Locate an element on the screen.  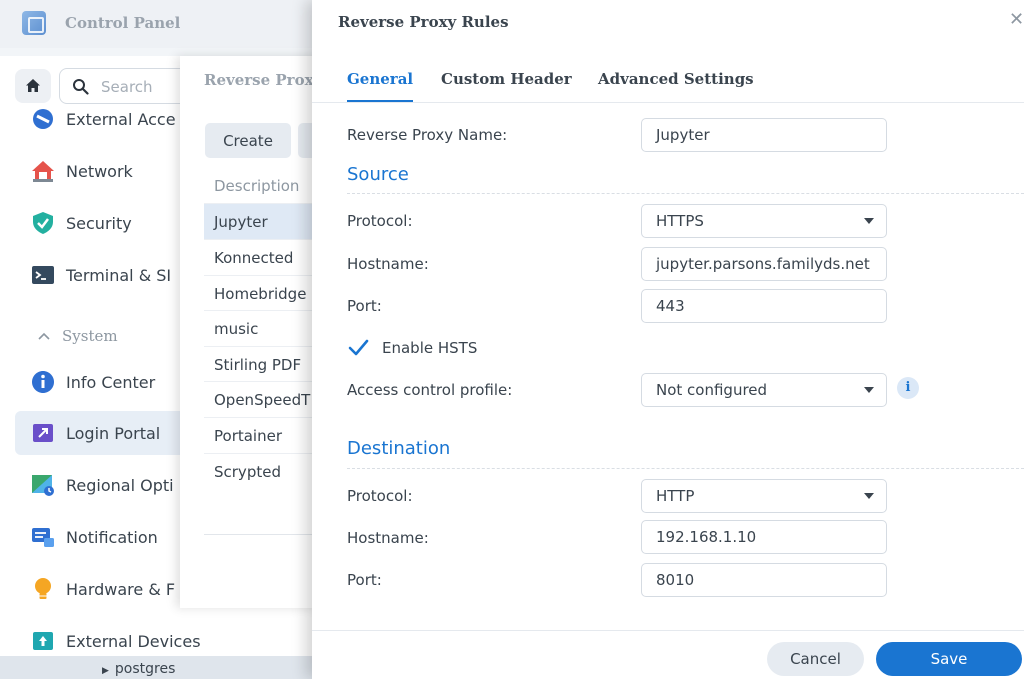
destination-protocol-label: Protocol: is located at coordinates (380, 496).